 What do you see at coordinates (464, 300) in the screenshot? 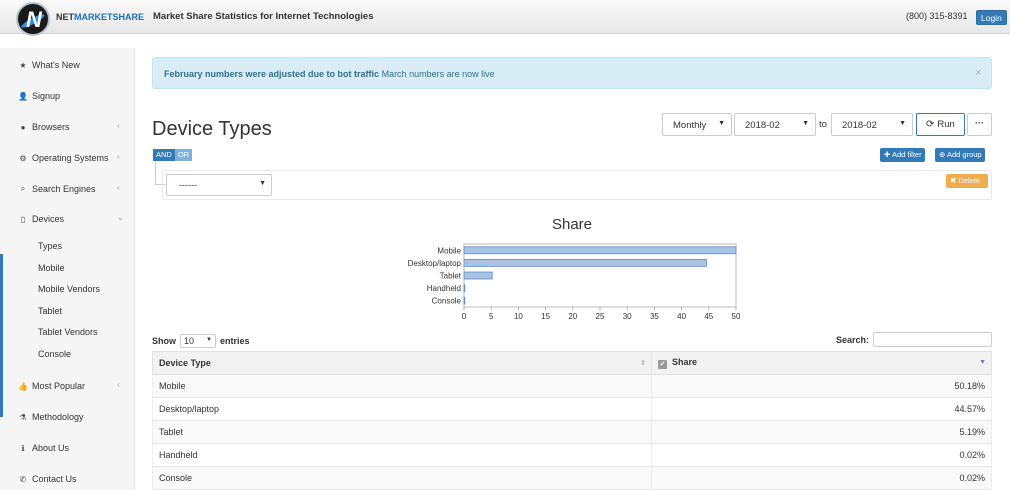
I see `bar-console` at bounding box center [464, 300].